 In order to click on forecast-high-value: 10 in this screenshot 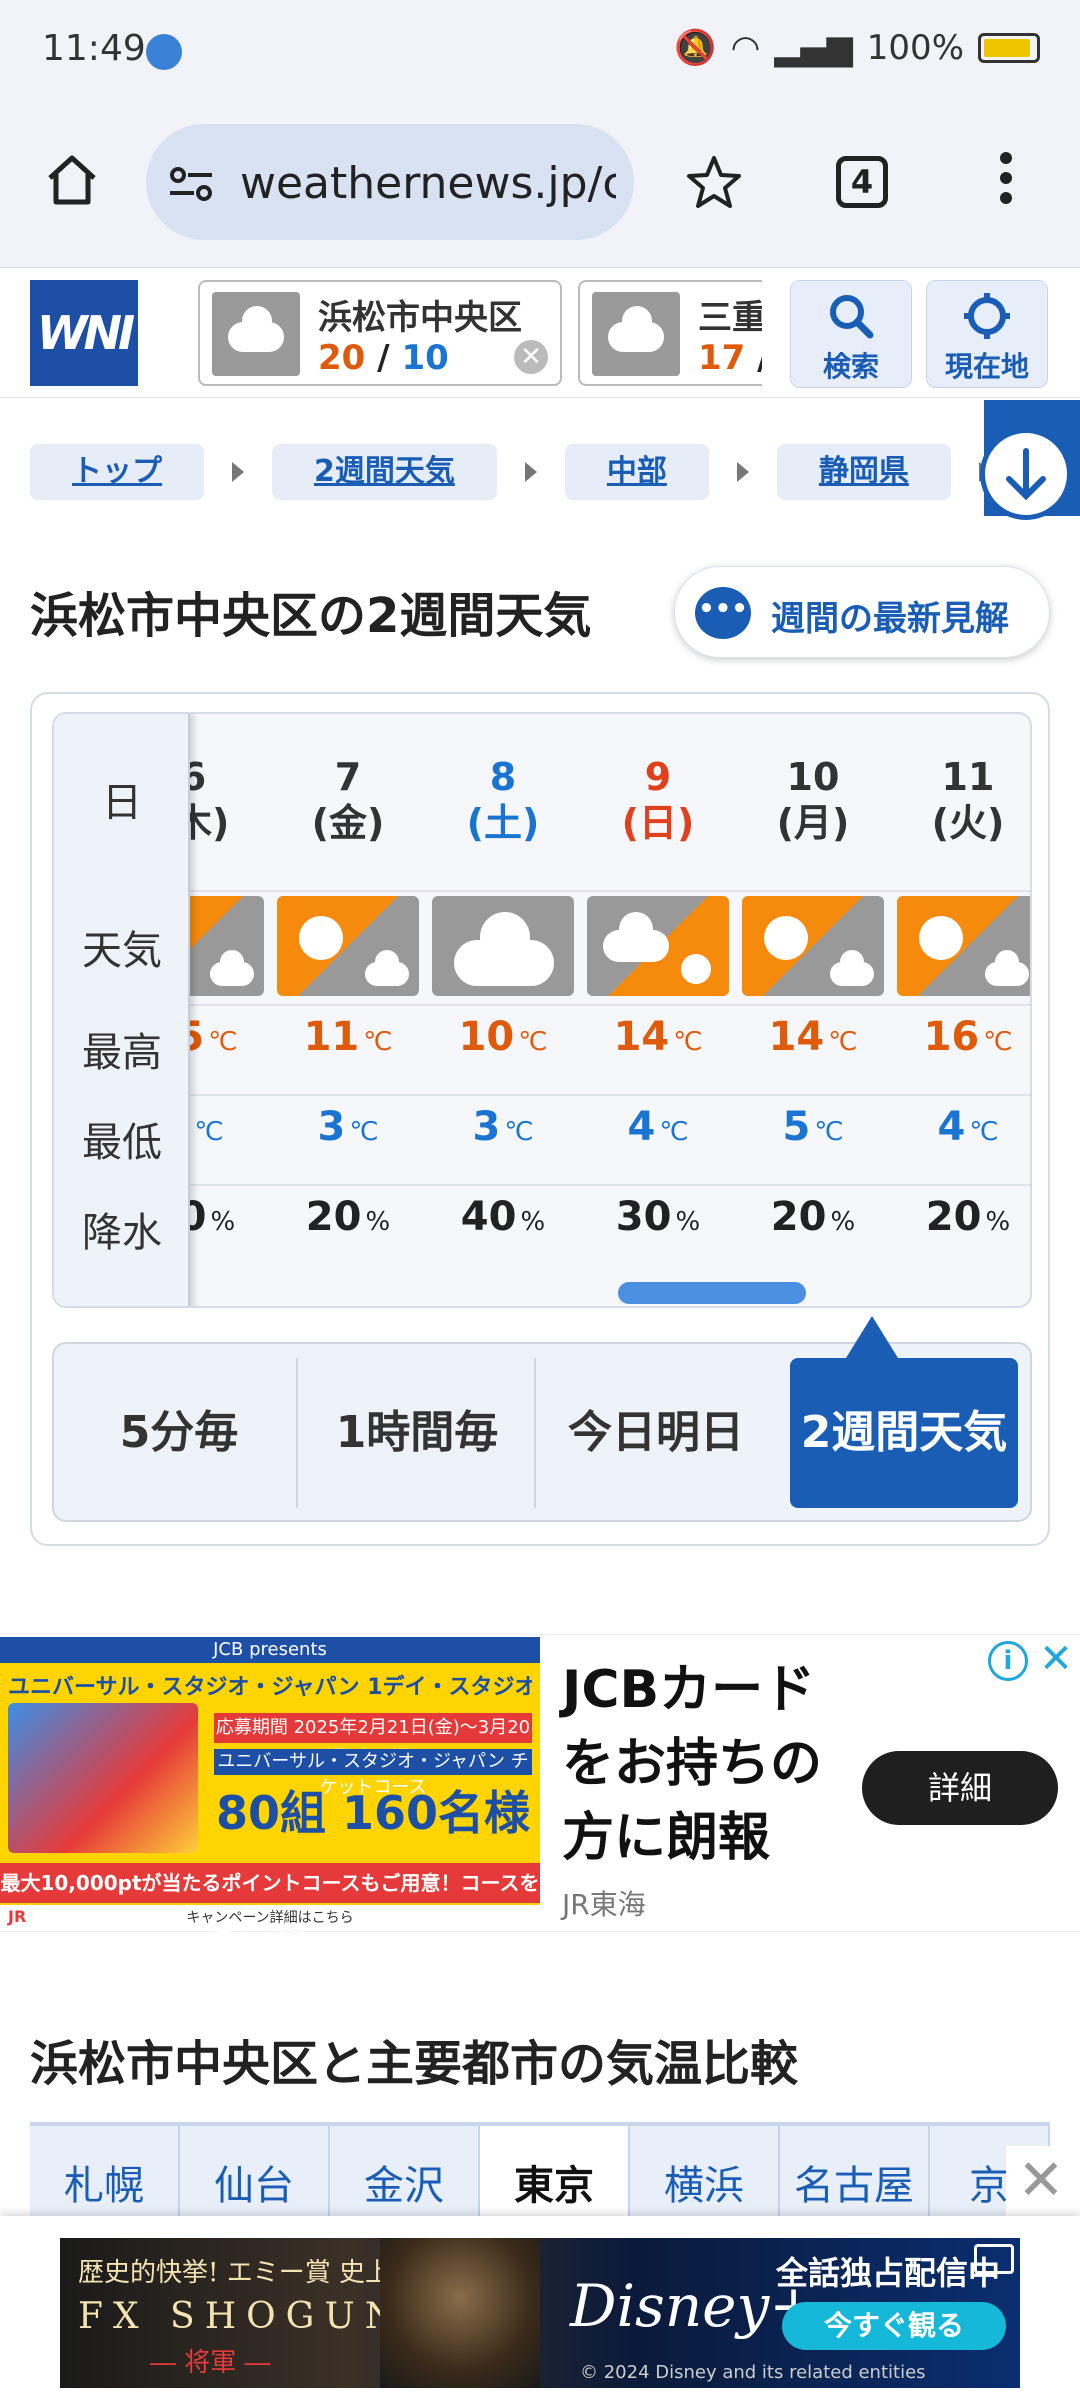, I will do `click(486, 1037)`.